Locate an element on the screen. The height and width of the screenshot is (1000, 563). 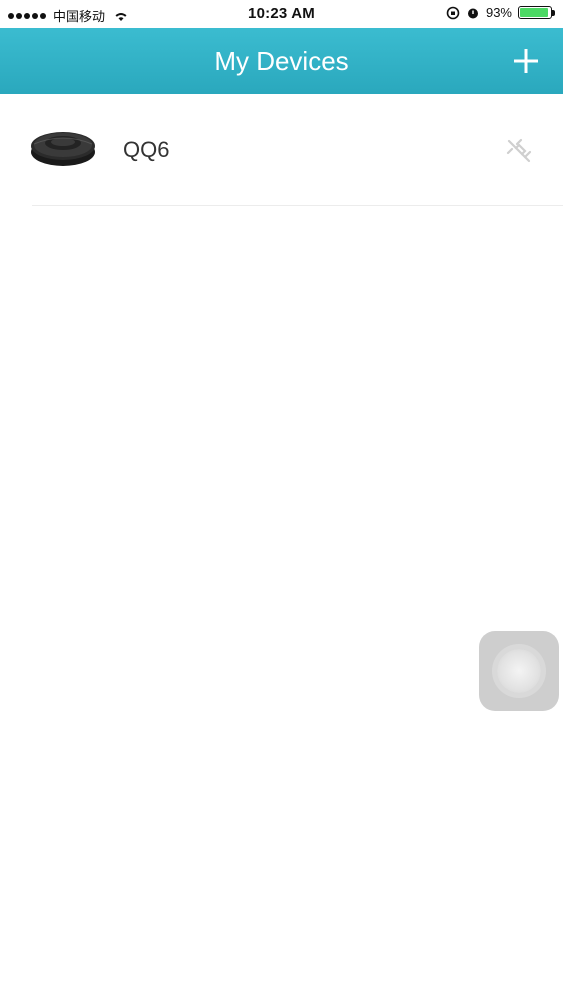
battery-tip is located at coordinates (553, 12).